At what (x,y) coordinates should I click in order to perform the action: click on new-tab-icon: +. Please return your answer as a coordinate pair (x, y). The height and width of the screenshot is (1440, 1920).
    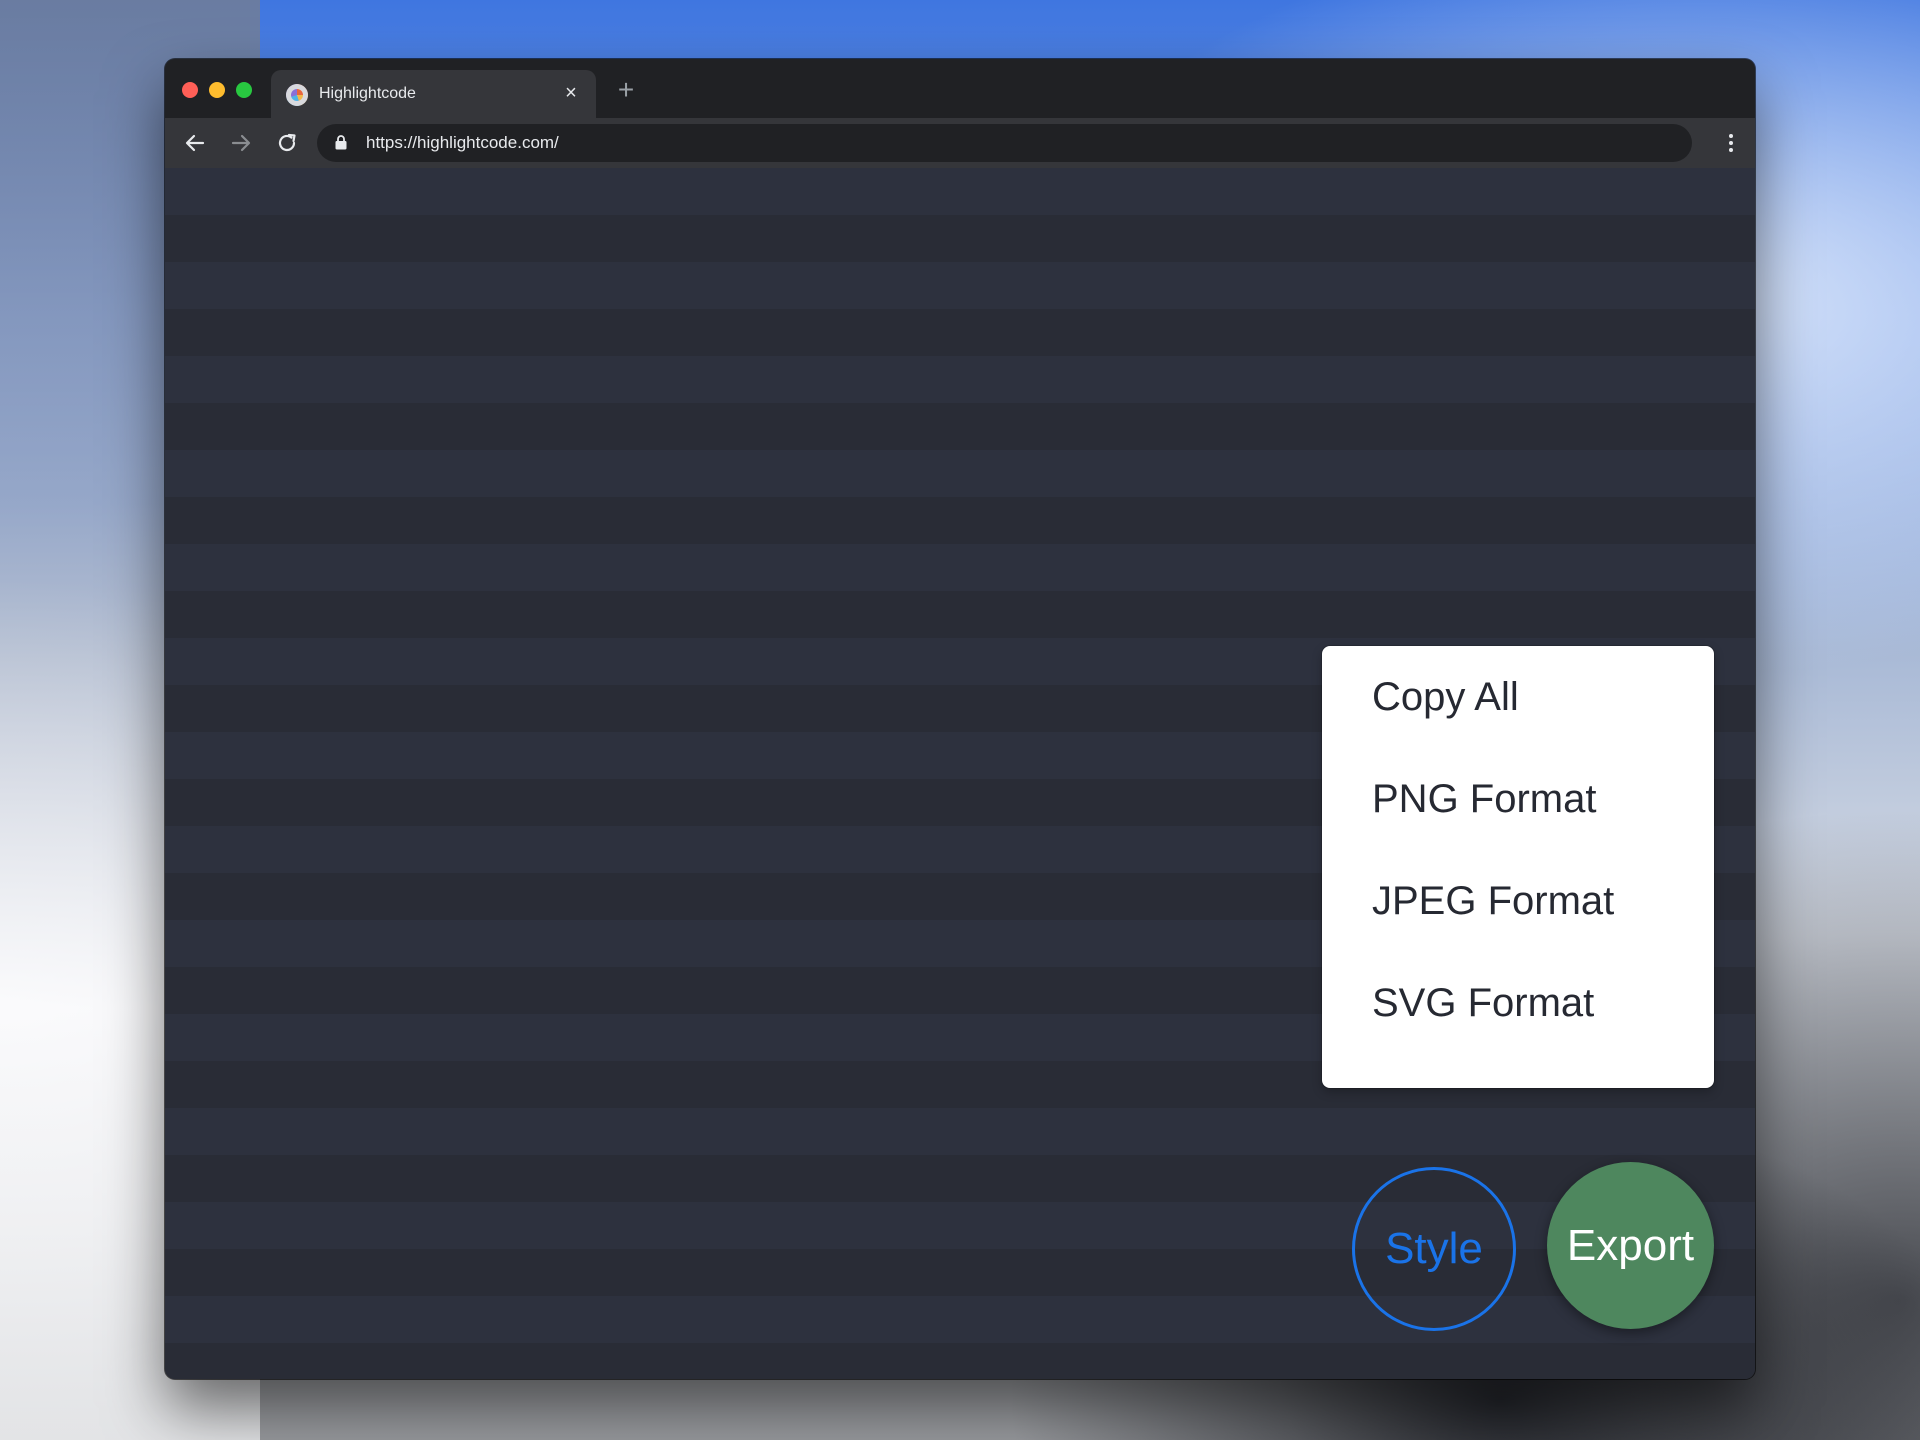
    Looking at the image, I should click on (626, 90).